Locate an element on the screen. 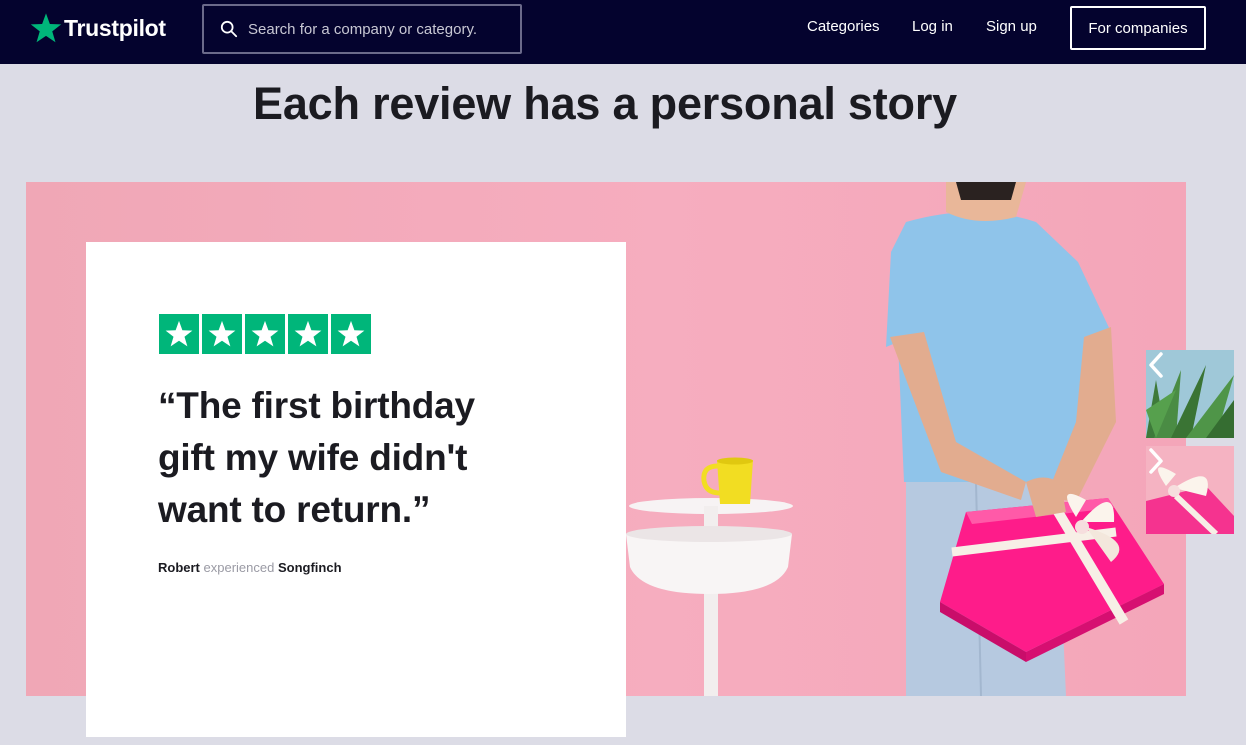 The width and height of the screenshot is (1246, 745). trustpilot-logo: Trustpilot is located at coordinates (98, 28).